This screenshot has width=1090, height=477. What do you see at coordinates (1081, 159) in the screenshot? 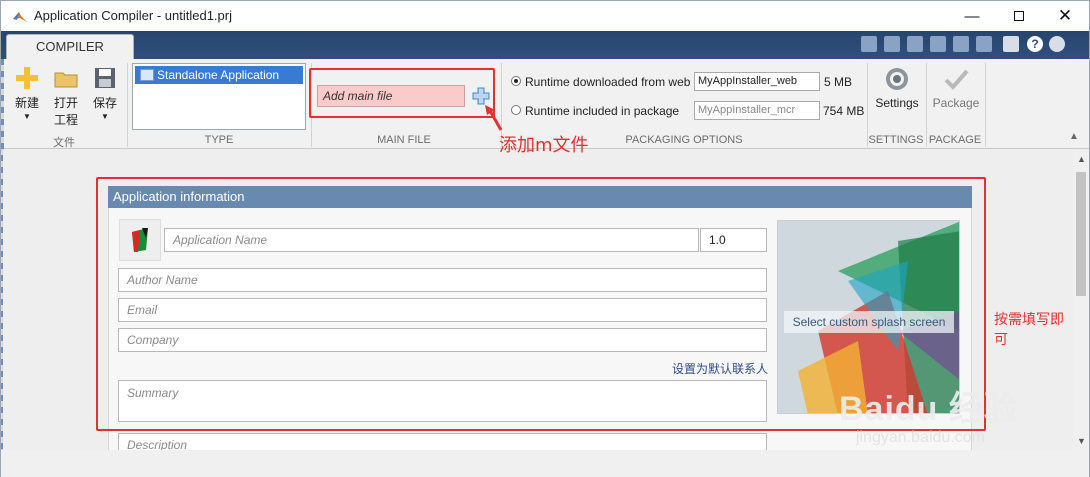
I see `scroll-up-icon: ▲` at bounding box center [1081, 159].